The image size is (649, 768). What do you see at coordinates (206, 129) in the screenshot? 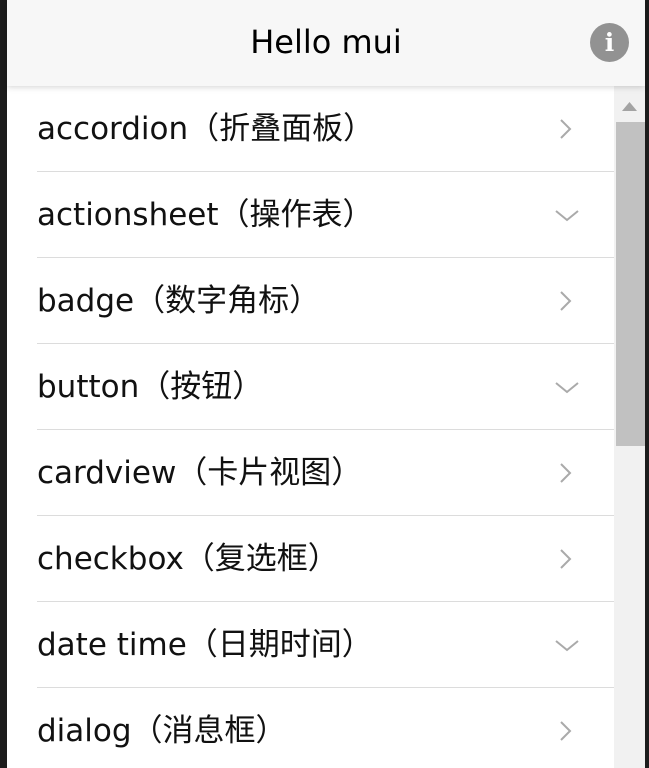
I see `list-item-label: accordion（折叠面板）` at bounding box center [206, 129].